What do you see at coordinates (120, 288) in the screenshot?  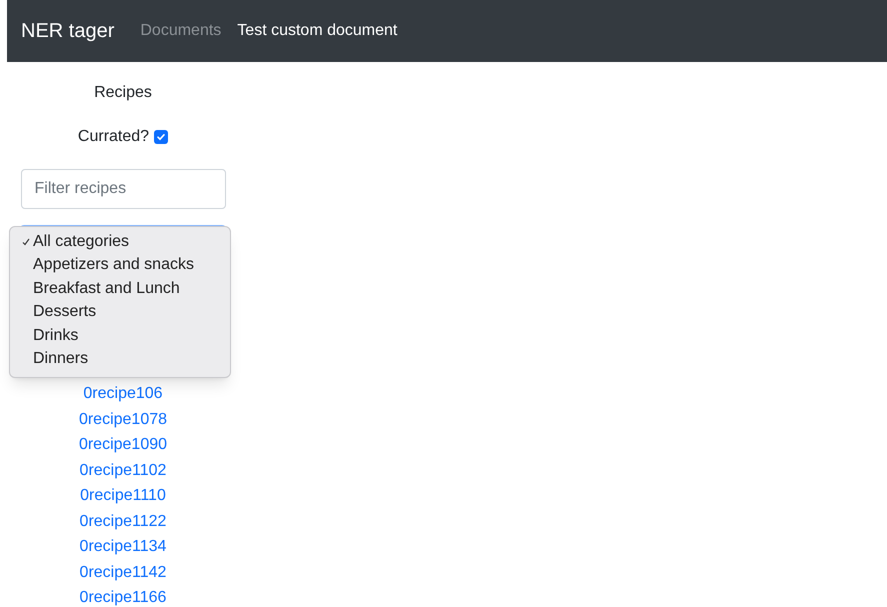 I see `menu-item: Breakfast and Lunch` at bounding box center [120, 288].